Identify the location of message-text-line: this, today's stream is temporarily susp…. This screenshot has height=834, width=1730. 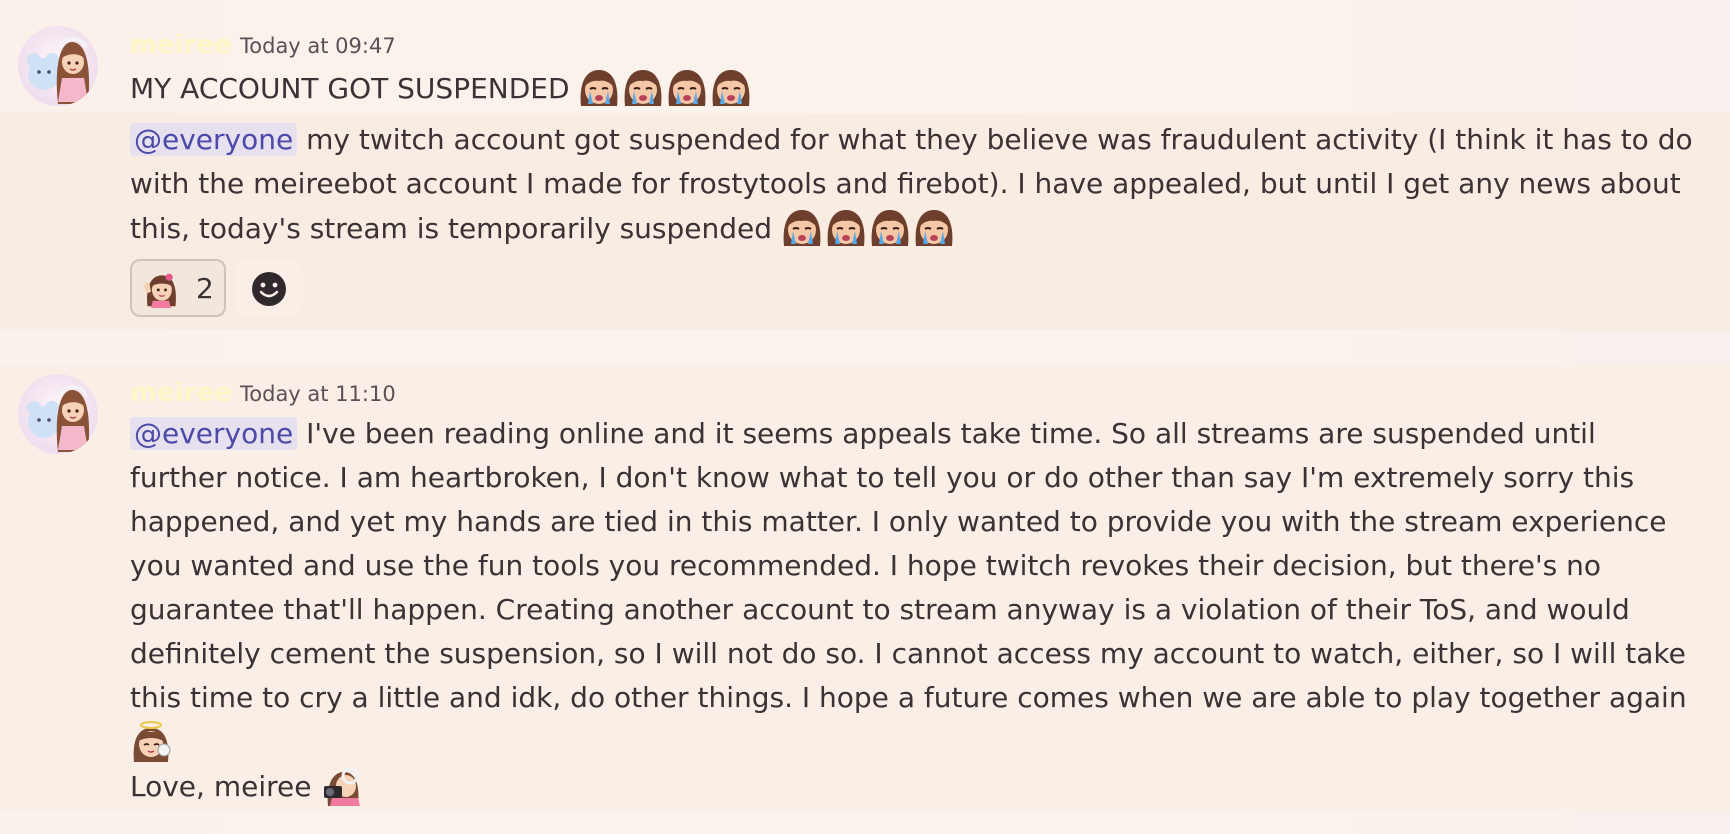
(543, 228).